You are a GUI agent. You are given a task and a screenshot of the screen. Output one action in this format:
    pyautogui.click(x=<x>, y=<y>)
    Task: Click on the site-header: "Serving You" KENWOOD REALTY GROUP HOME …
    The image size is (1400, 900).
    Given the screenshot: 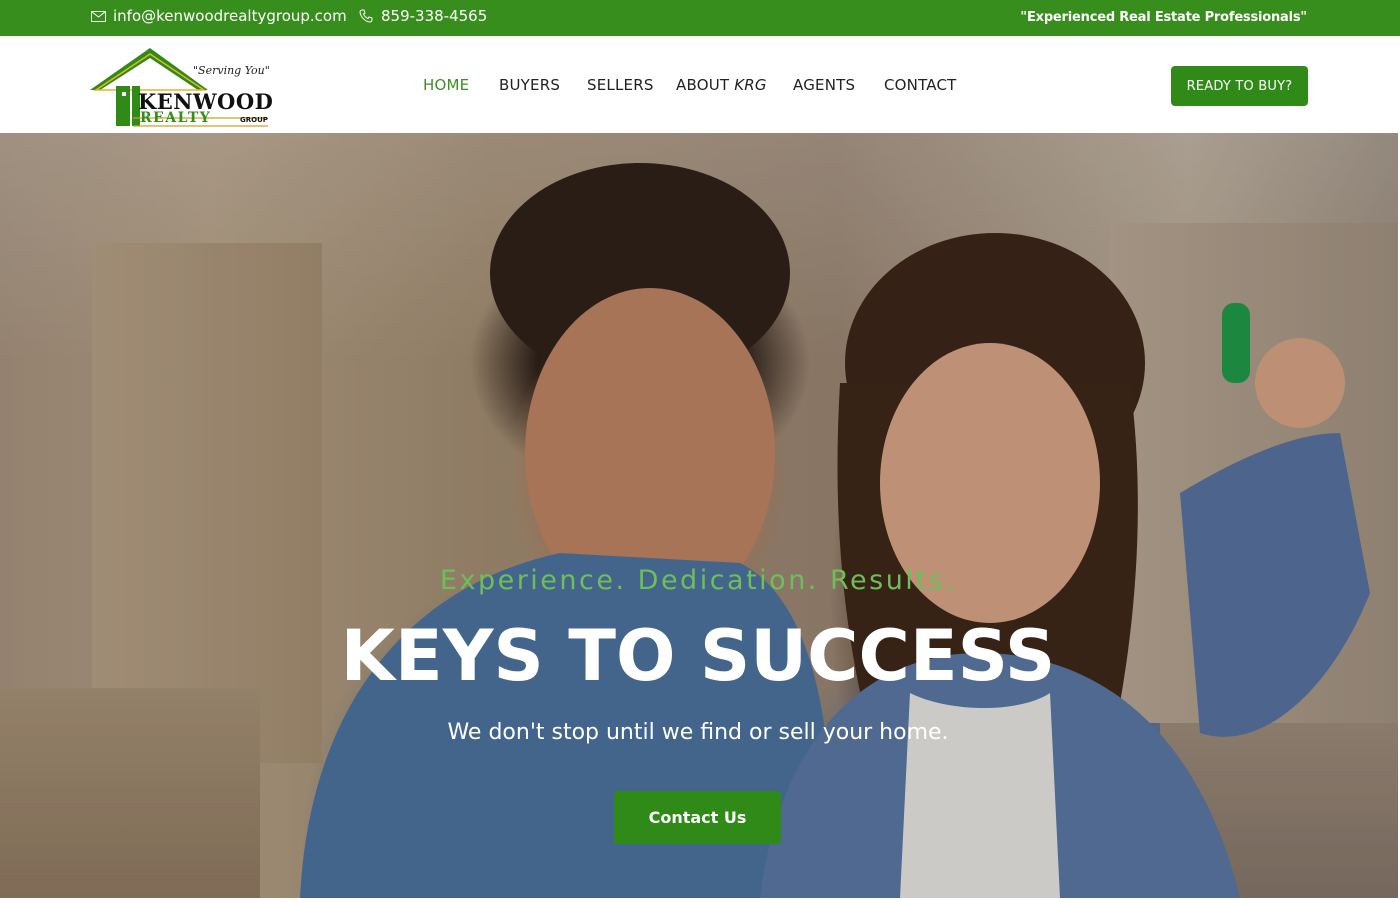 What is the action you would take?
    pyautogui.click(x=700, y=84)
    